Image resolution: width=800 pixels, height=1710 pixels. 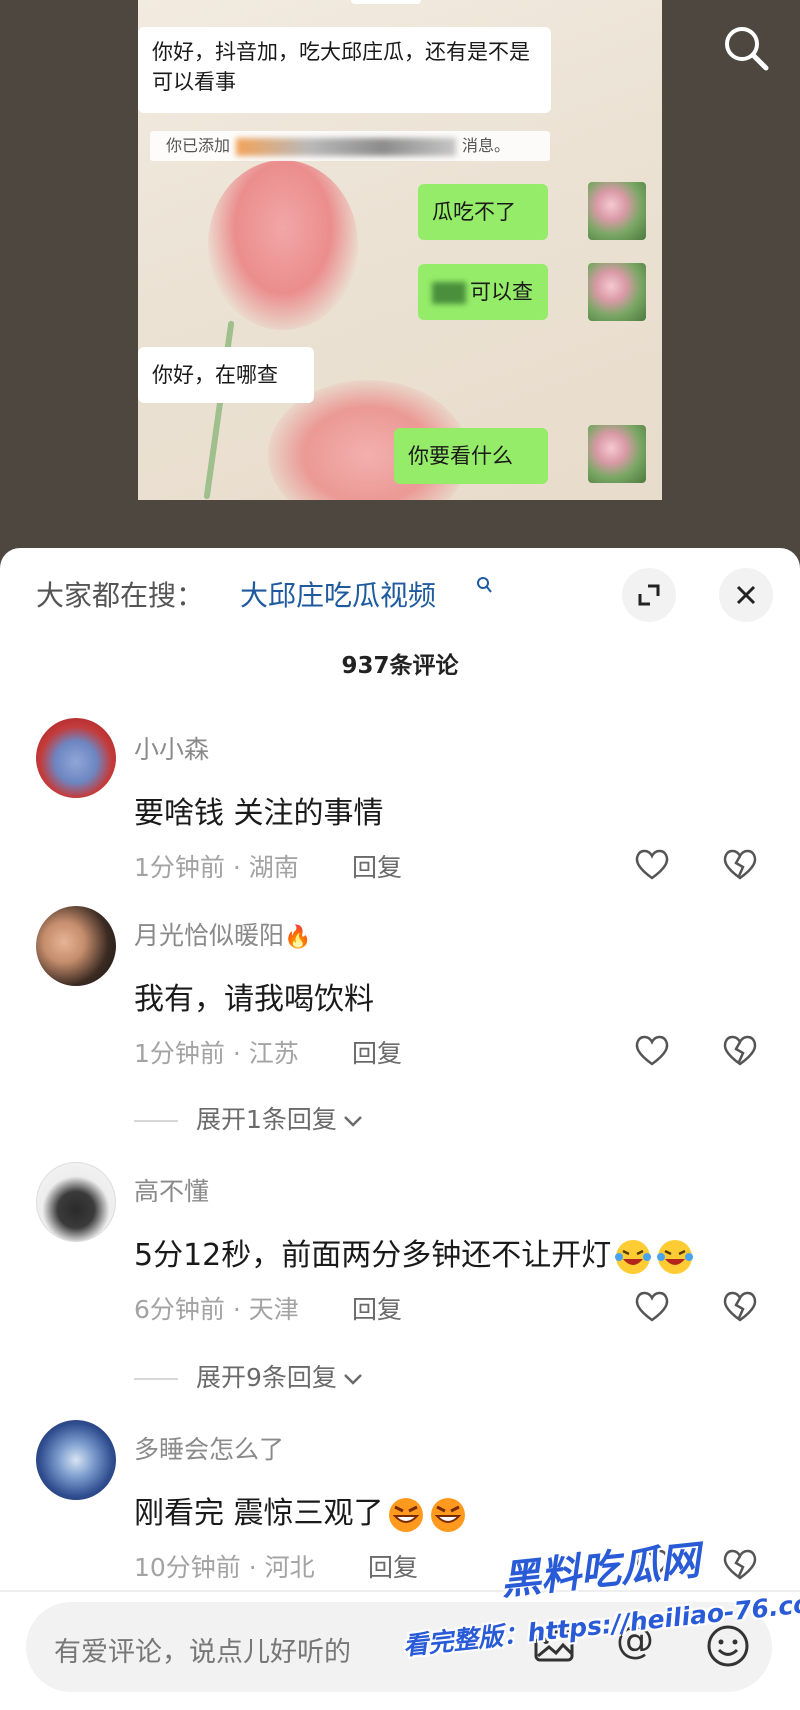 What do you see at coordinates (216, 1053) in the screenshot?
I see `comment-time-location: 1分钟前 · 江苏` at bounding box center [216, 1053].